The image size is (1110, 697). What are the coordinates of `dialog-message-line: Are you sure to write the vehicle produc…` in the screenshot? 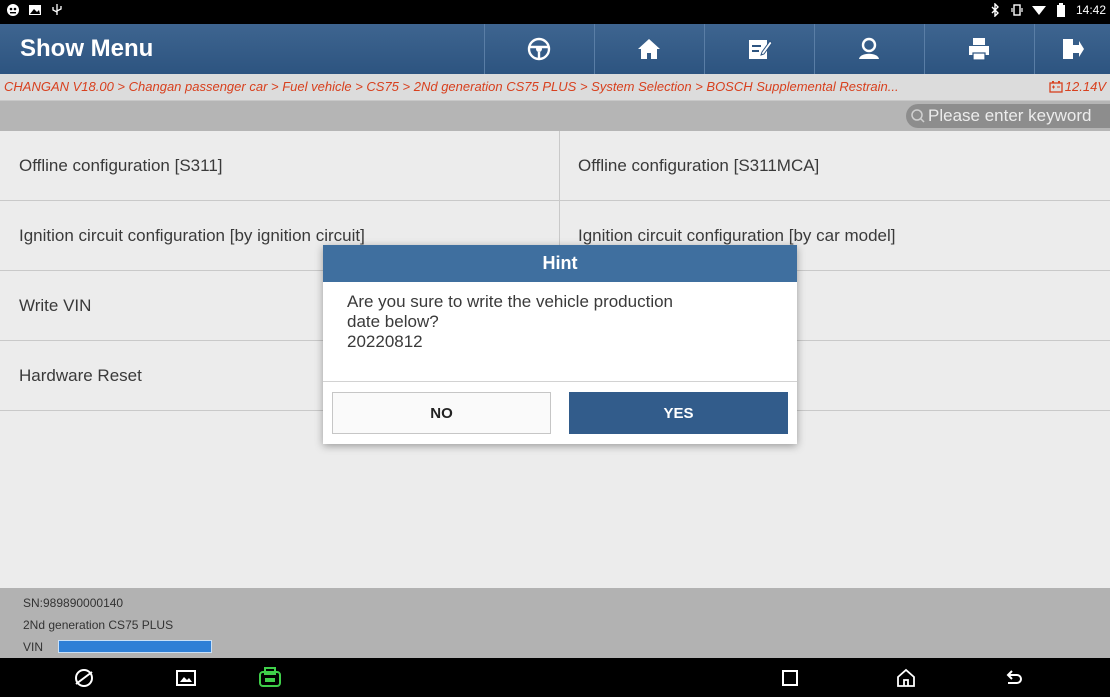 It's located at (510, 301).